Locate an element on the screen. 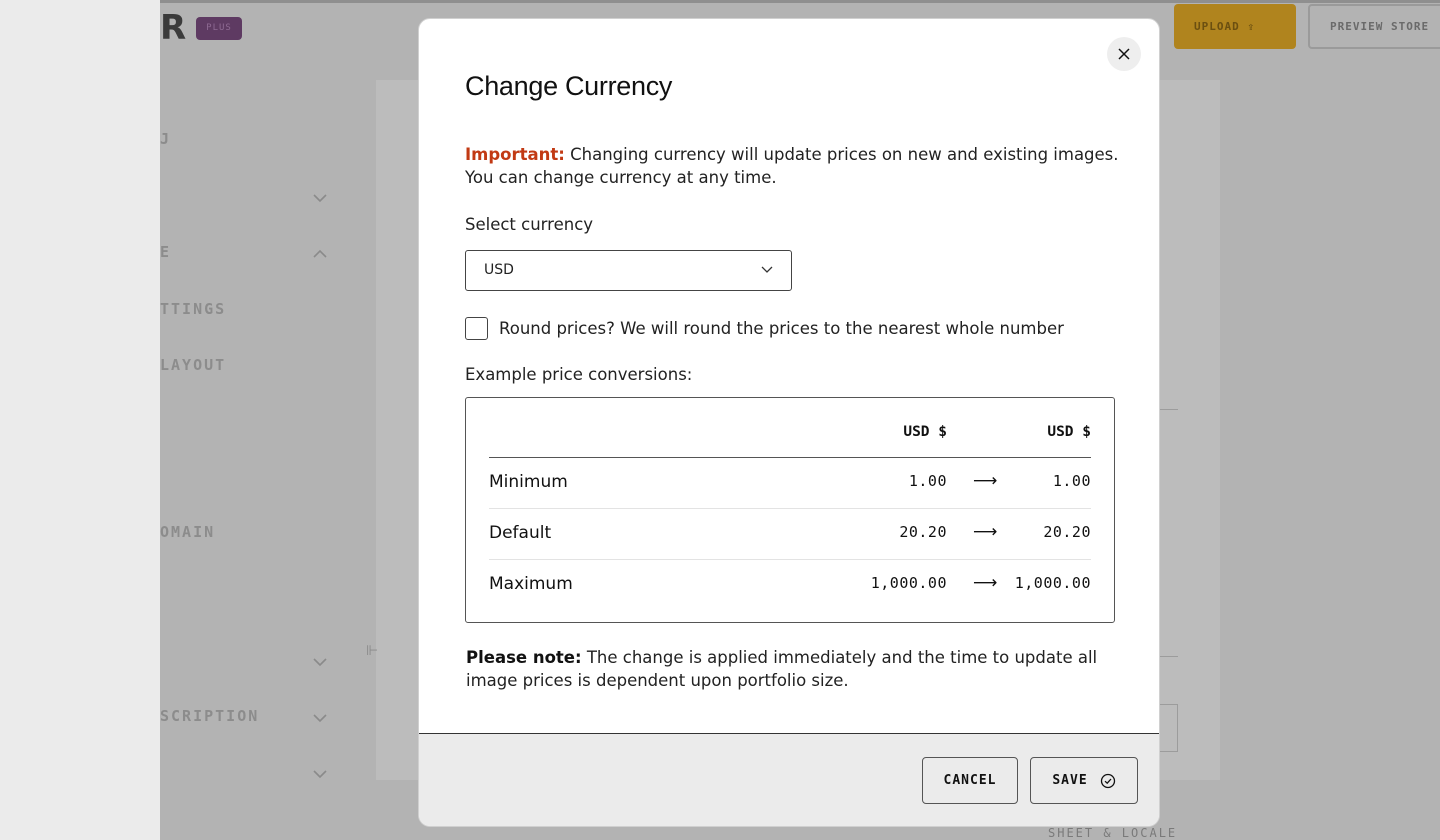 This screenshot has height=840, width=1440. column-header-to: USD $ is located at coordinates (1069, 432).